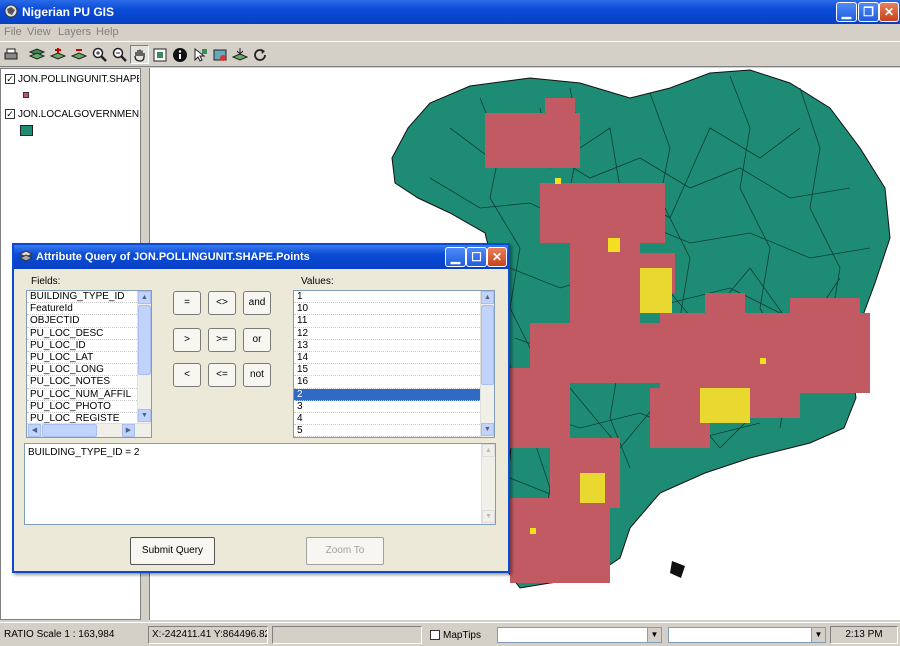 This screenshot has width=900, height=646. I want to click on menu-bar: File View Layers Help, so click(450, 32).